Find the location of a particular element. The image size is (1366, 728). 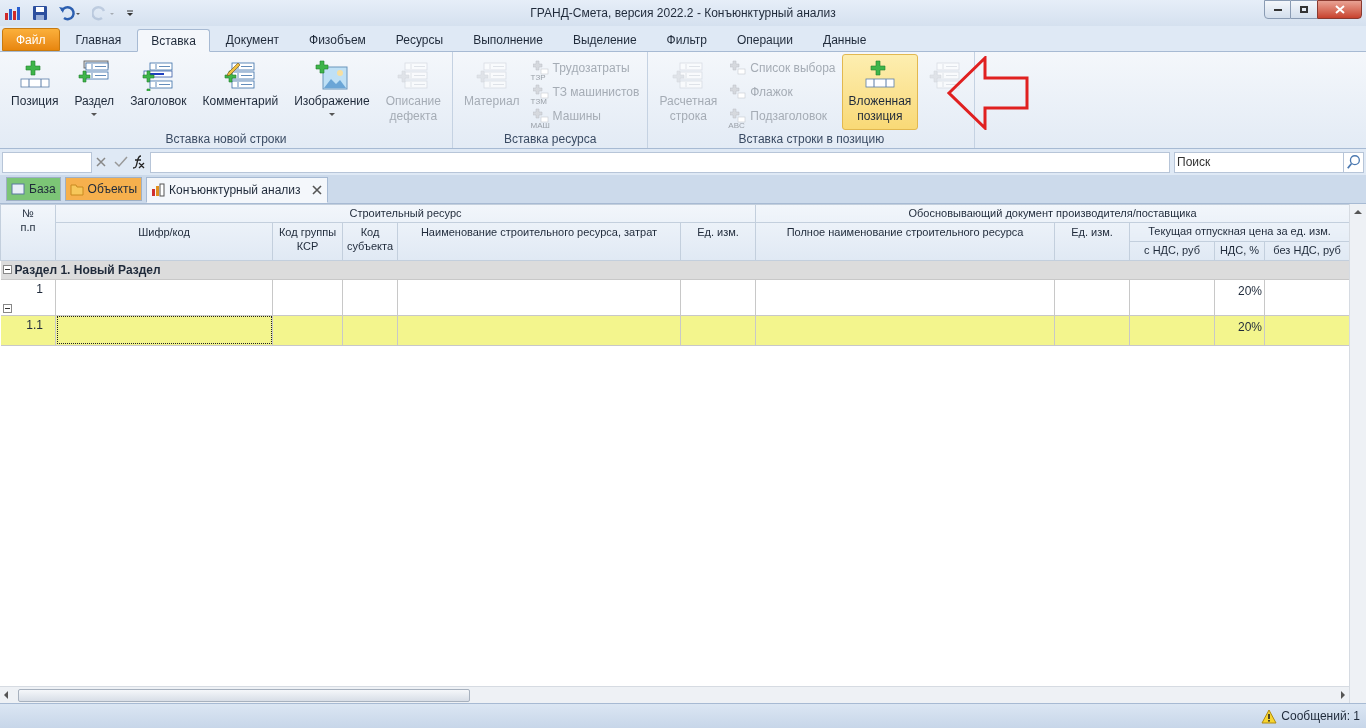

search-icon is located at coordinates (1353, 162).